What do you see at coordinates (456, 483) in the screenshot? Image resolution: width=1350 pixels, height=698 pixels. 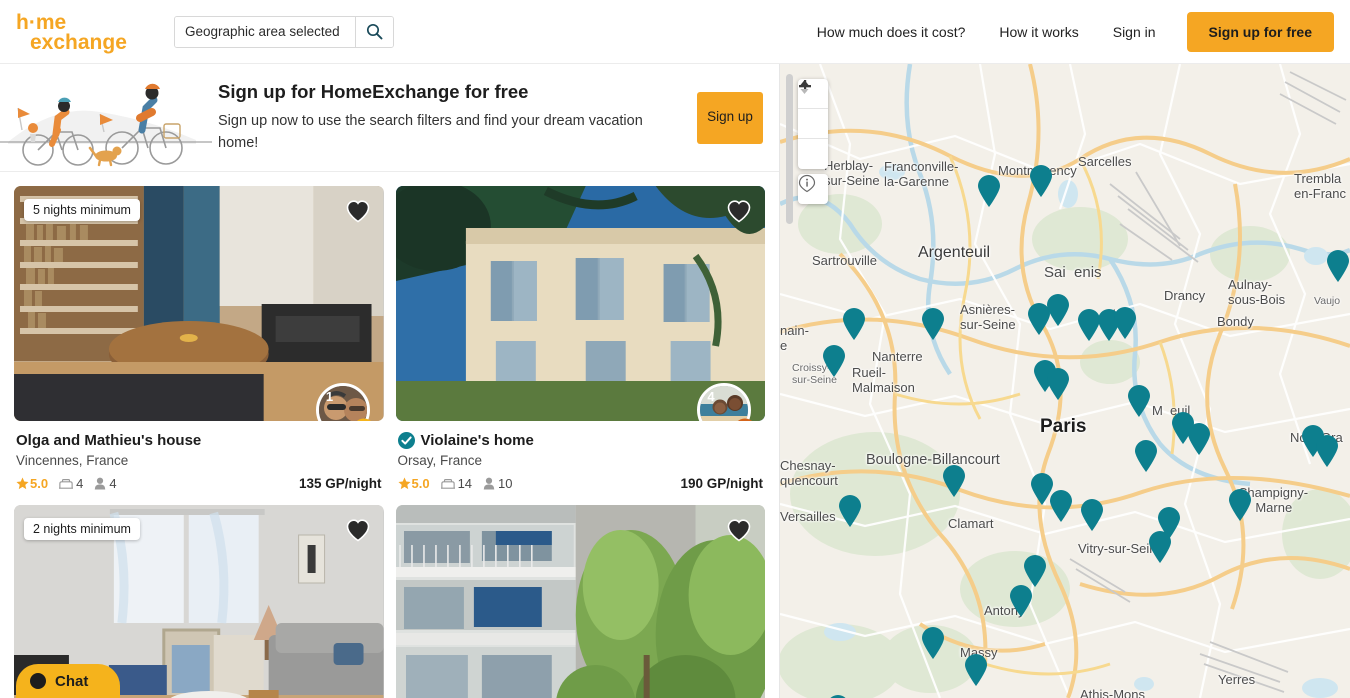 I see `bedrooms-meta: 14` at bounding box center [456, 483].